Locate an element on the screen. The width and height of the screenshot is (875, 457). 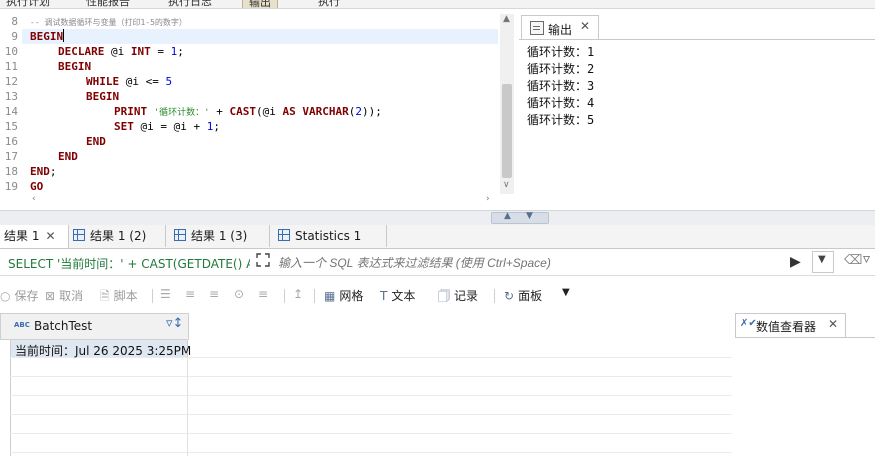
tab-result-1: 结果 1 ✕ is located at coordinates (34, 236).